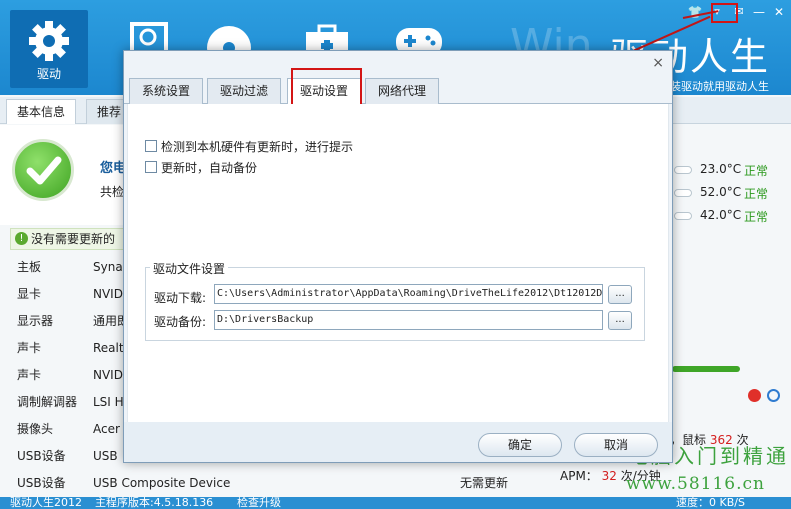 Image resolution: width=791 pixels, height=509 pixels. Describe the element at coordinates (49, 41) in the screenshot. I see `gear-icon` at that location.